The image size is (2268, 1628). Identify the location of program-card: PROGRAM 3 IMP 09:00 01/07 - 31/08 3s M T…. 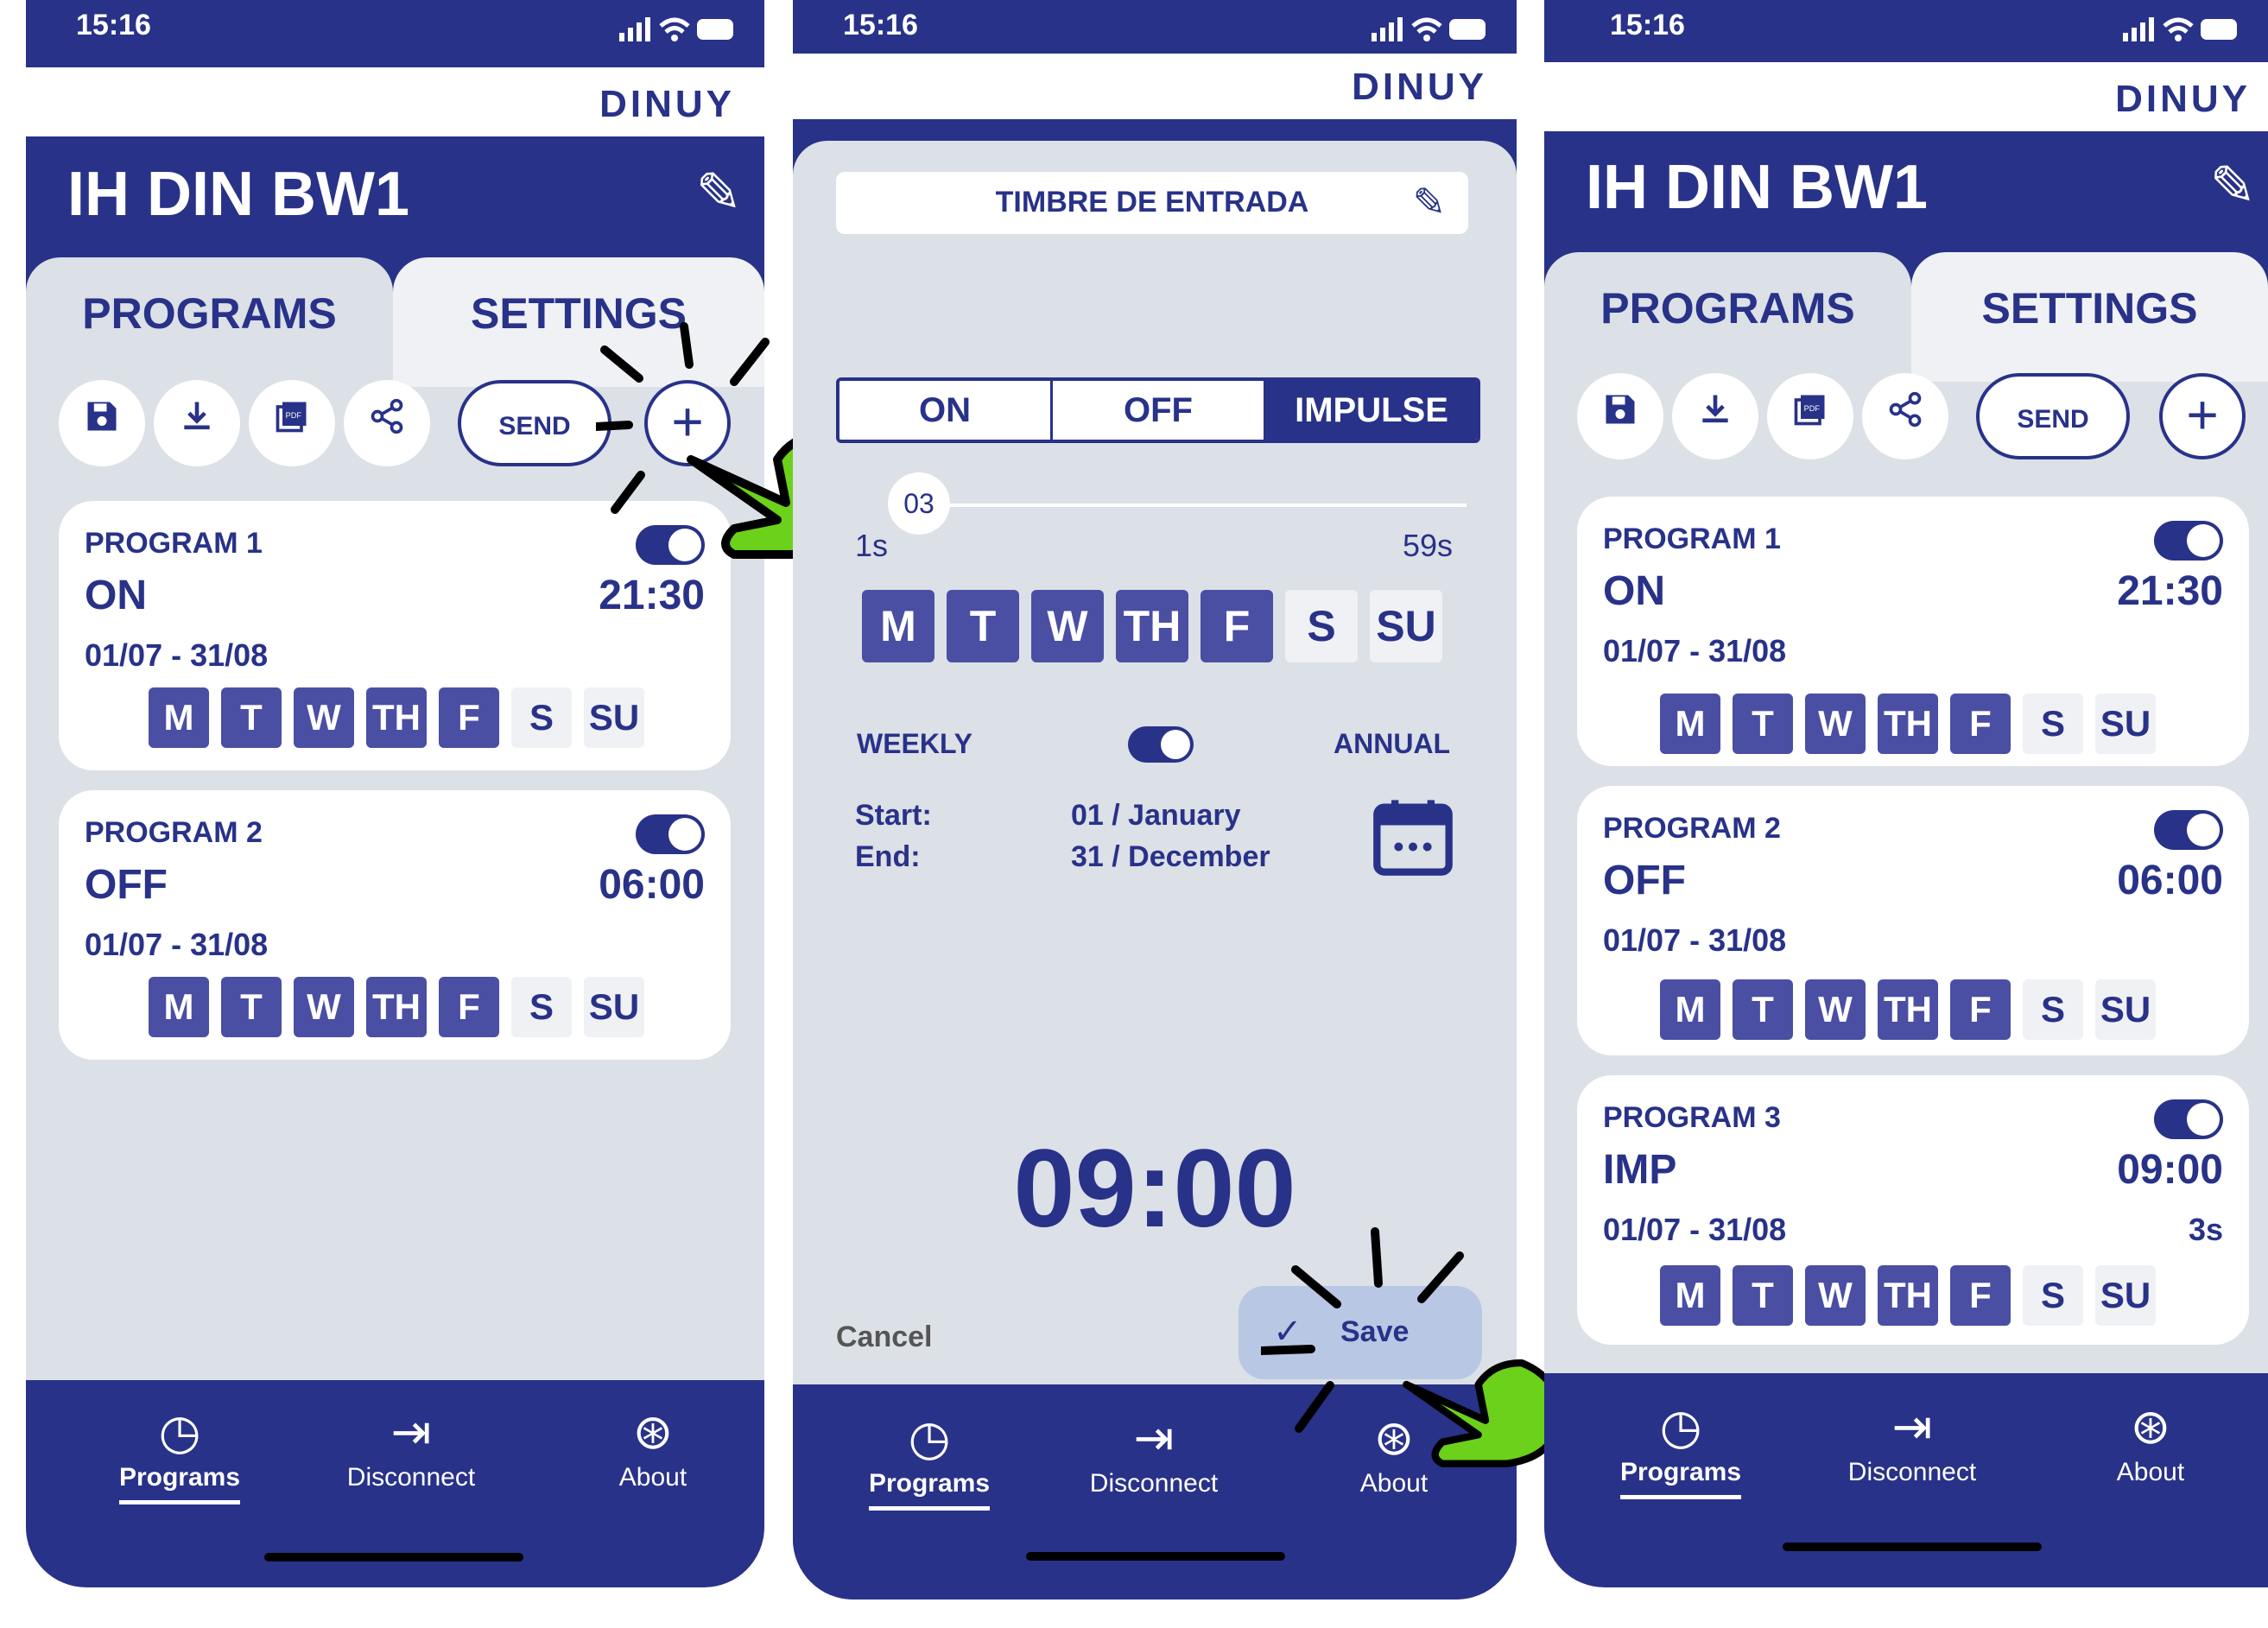
(1913, 1210).